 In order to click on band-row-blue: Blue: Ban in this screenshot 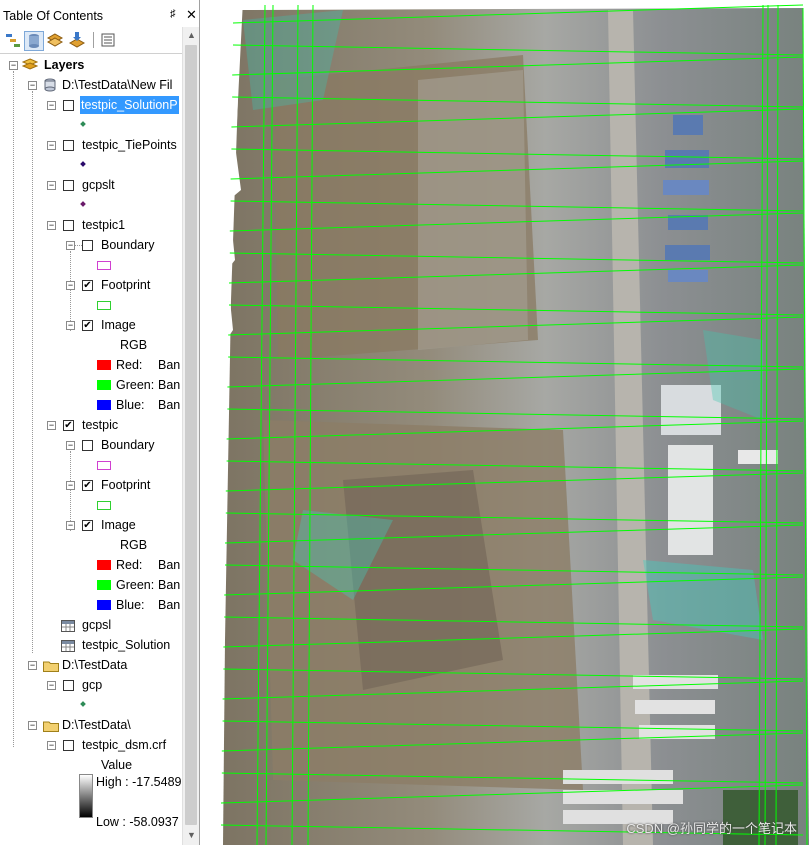, I will do `click(91, 605)`.